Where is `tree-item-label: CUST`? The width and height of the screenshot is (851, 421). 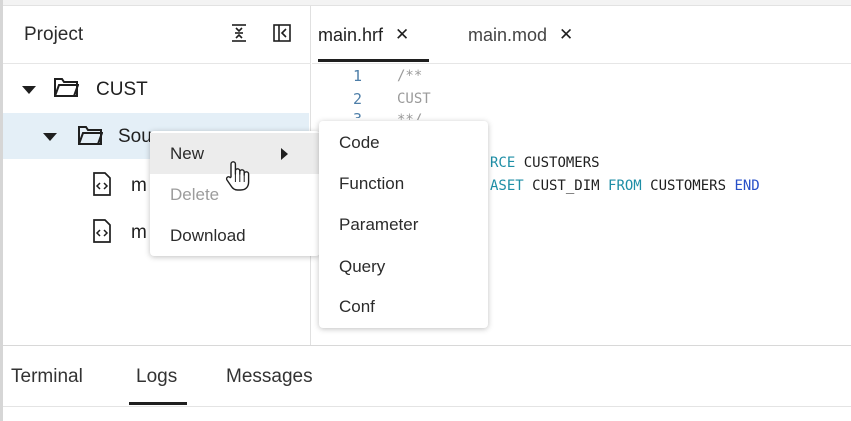
tree-item-label: CUST is located at coordinates (122, 89).